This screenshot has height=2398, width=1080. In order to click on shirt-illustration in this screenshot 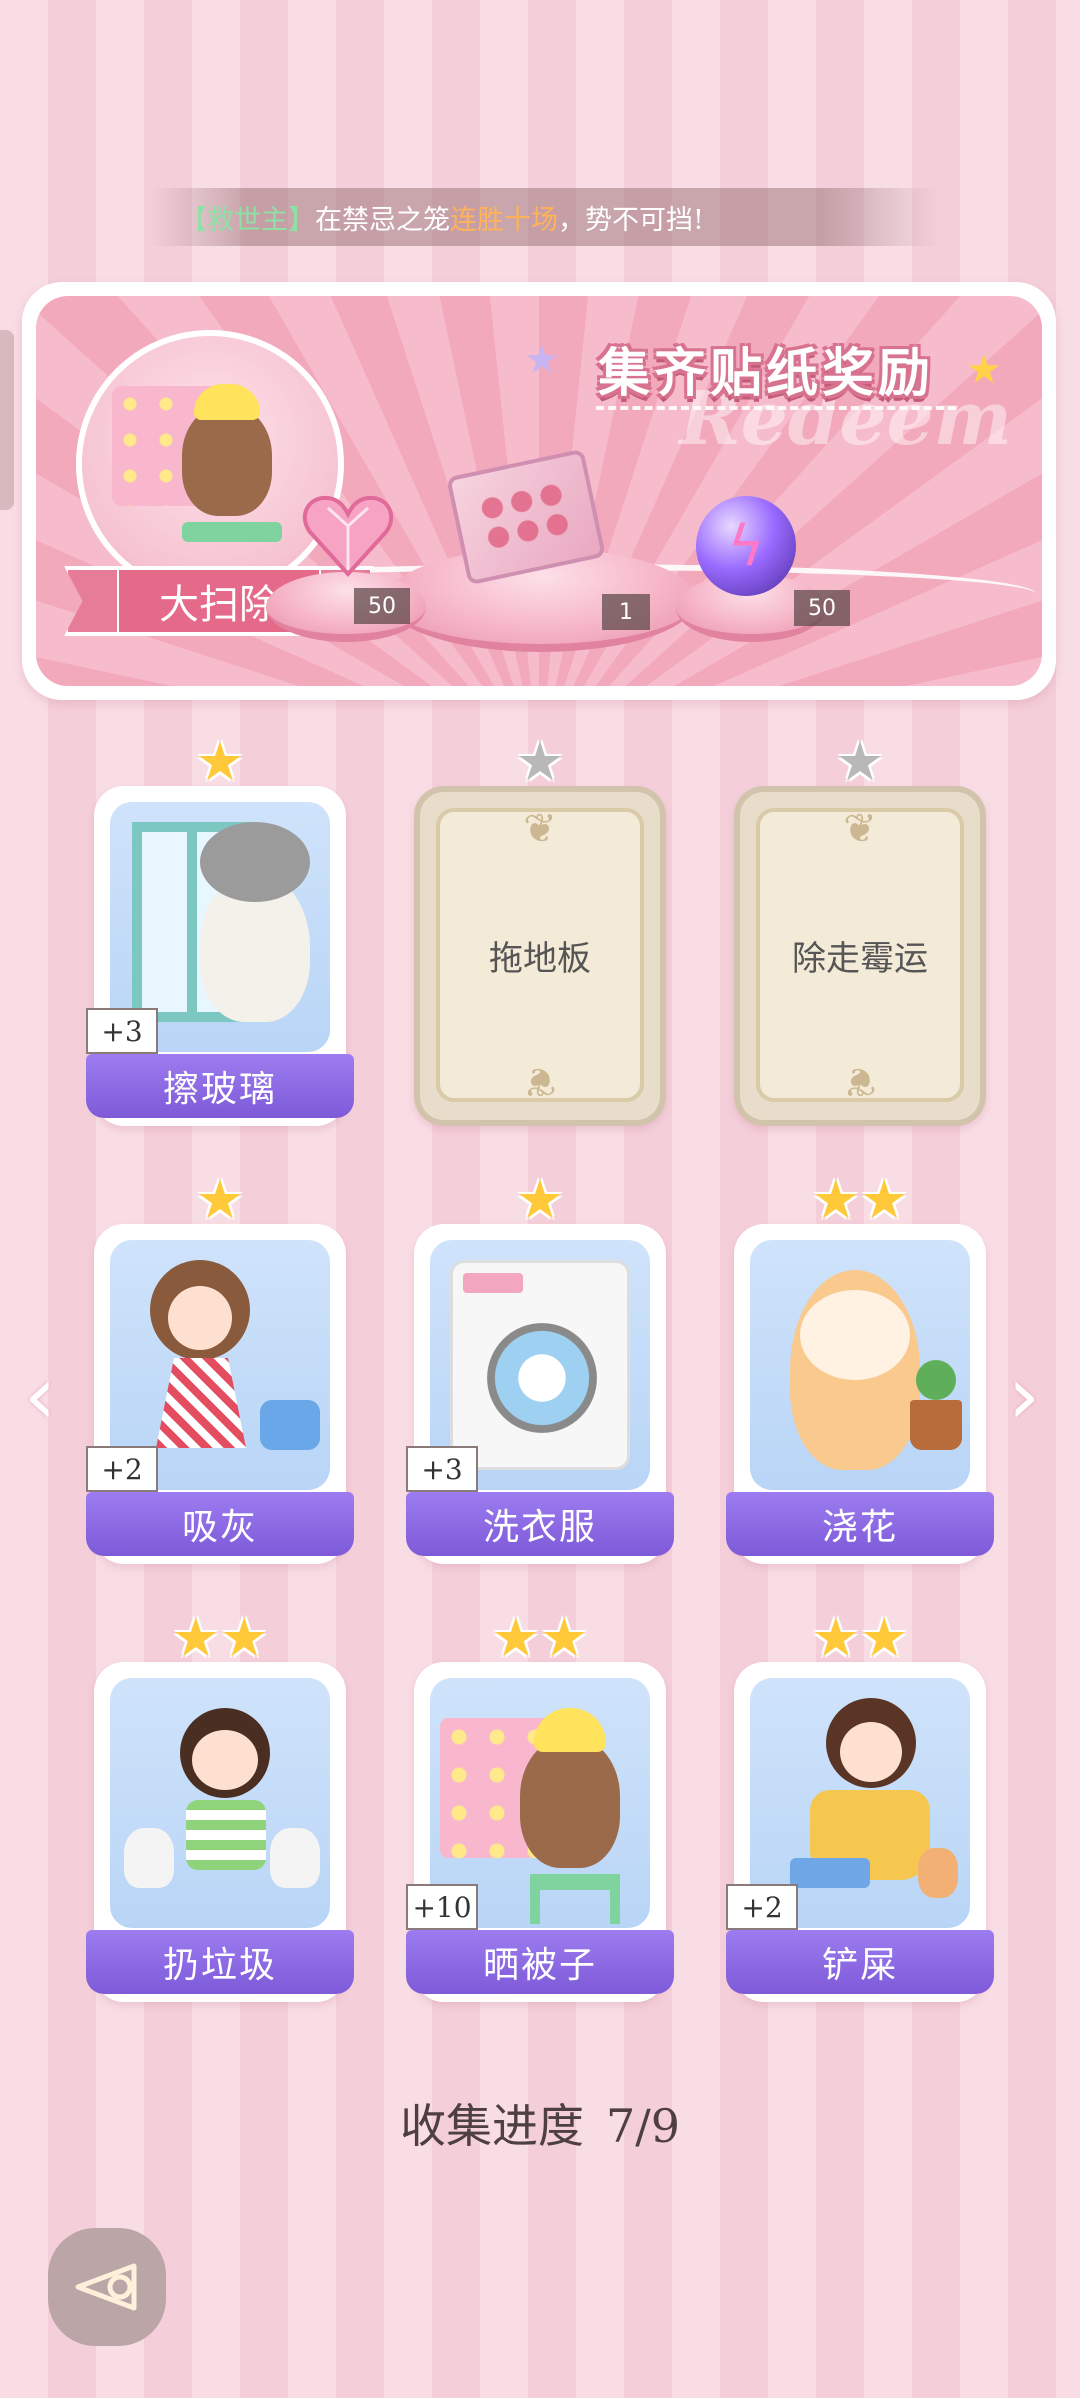, I will do `click(226, 1835)`.